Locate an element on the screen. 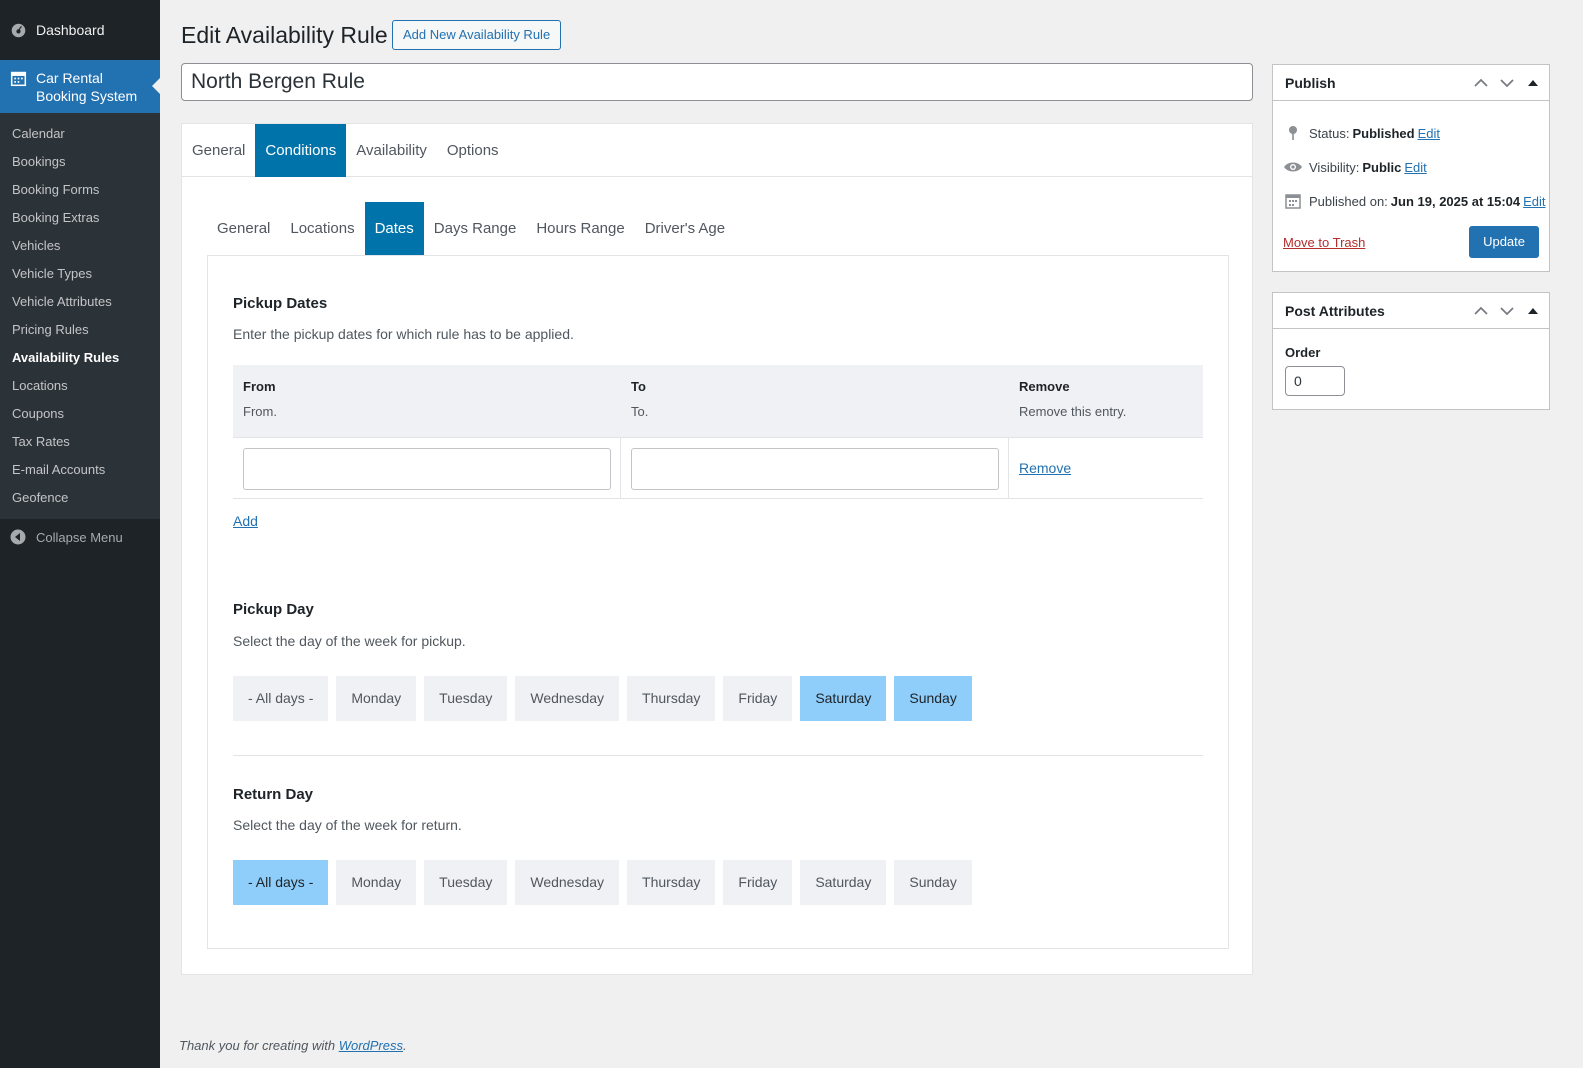 The image size is (1583, 1068). collapse-menu-button: Collapse Menu is located at coordinates (80, 537).